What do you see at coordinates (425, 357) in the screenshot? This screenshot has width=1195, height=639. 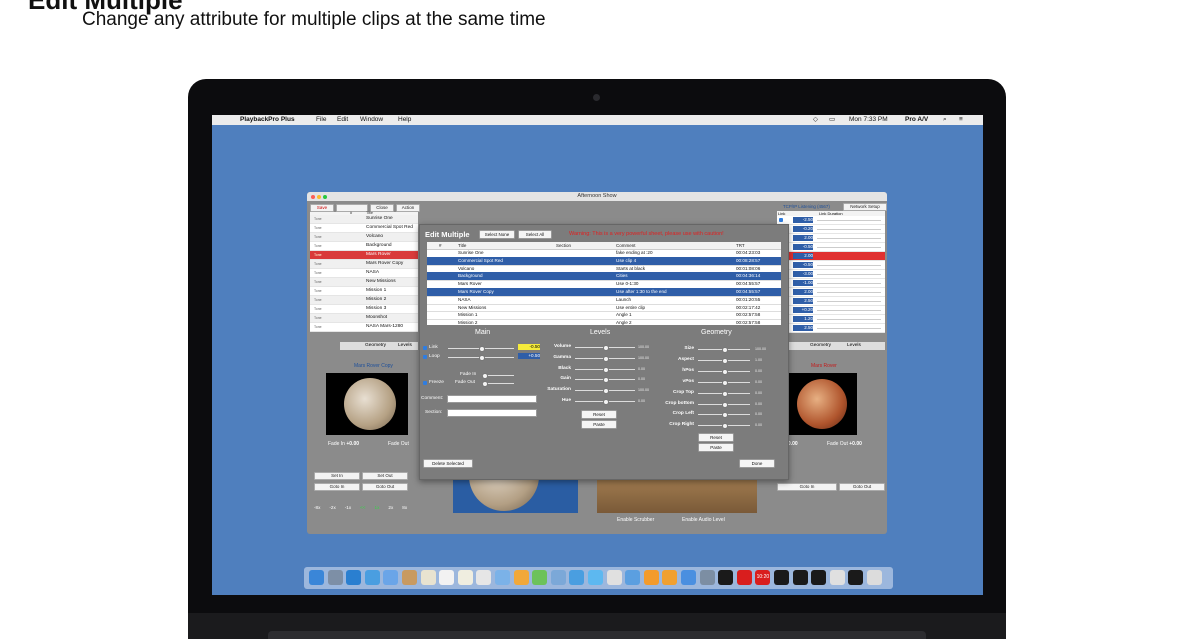 I see `loop-checkbox` at bounding box center [425, 357].